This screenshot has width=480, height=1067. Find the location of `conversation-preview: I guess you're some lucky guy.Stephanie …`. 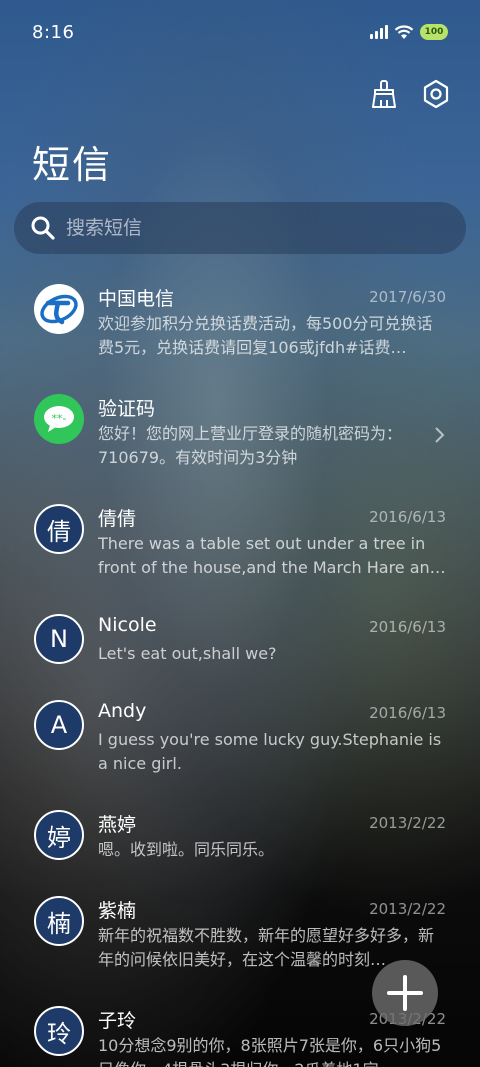

conversation-preview: I guess you're some lucky guy.Stephanie … is located at coordinates (270, 751).